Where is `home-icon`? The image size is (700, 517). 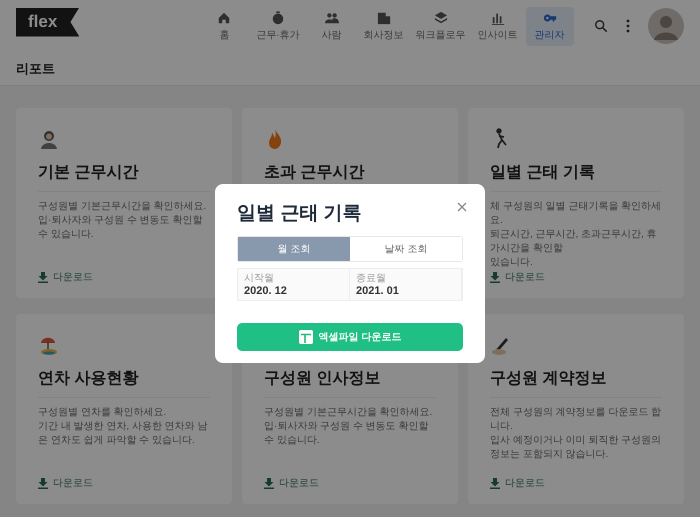 home-icon is located at coordinates (224, 17).